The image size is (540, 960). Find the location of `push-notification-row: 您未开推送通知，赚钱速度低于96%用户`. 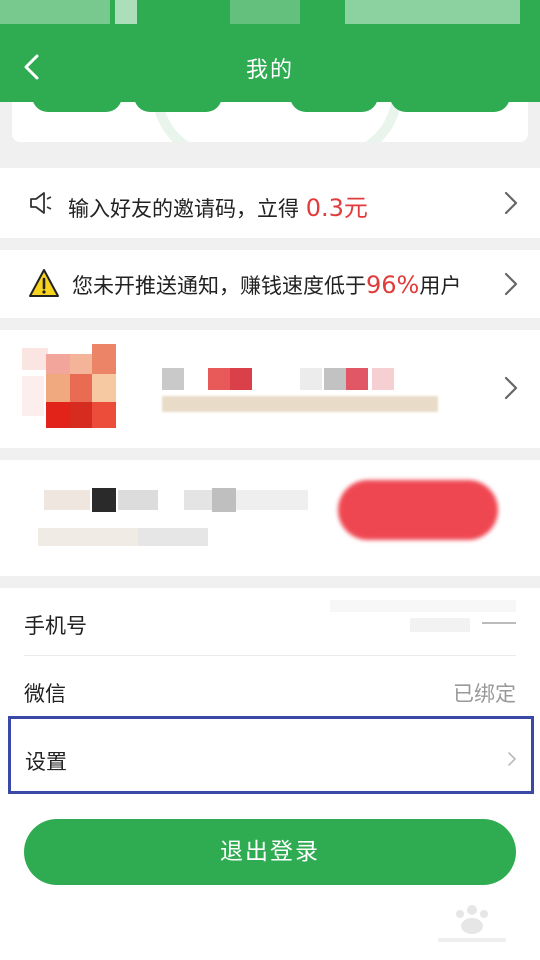

push-notification-row: 您未开推送通知，赚钱速度低于96%用户 is located at coordinates (270, 284).